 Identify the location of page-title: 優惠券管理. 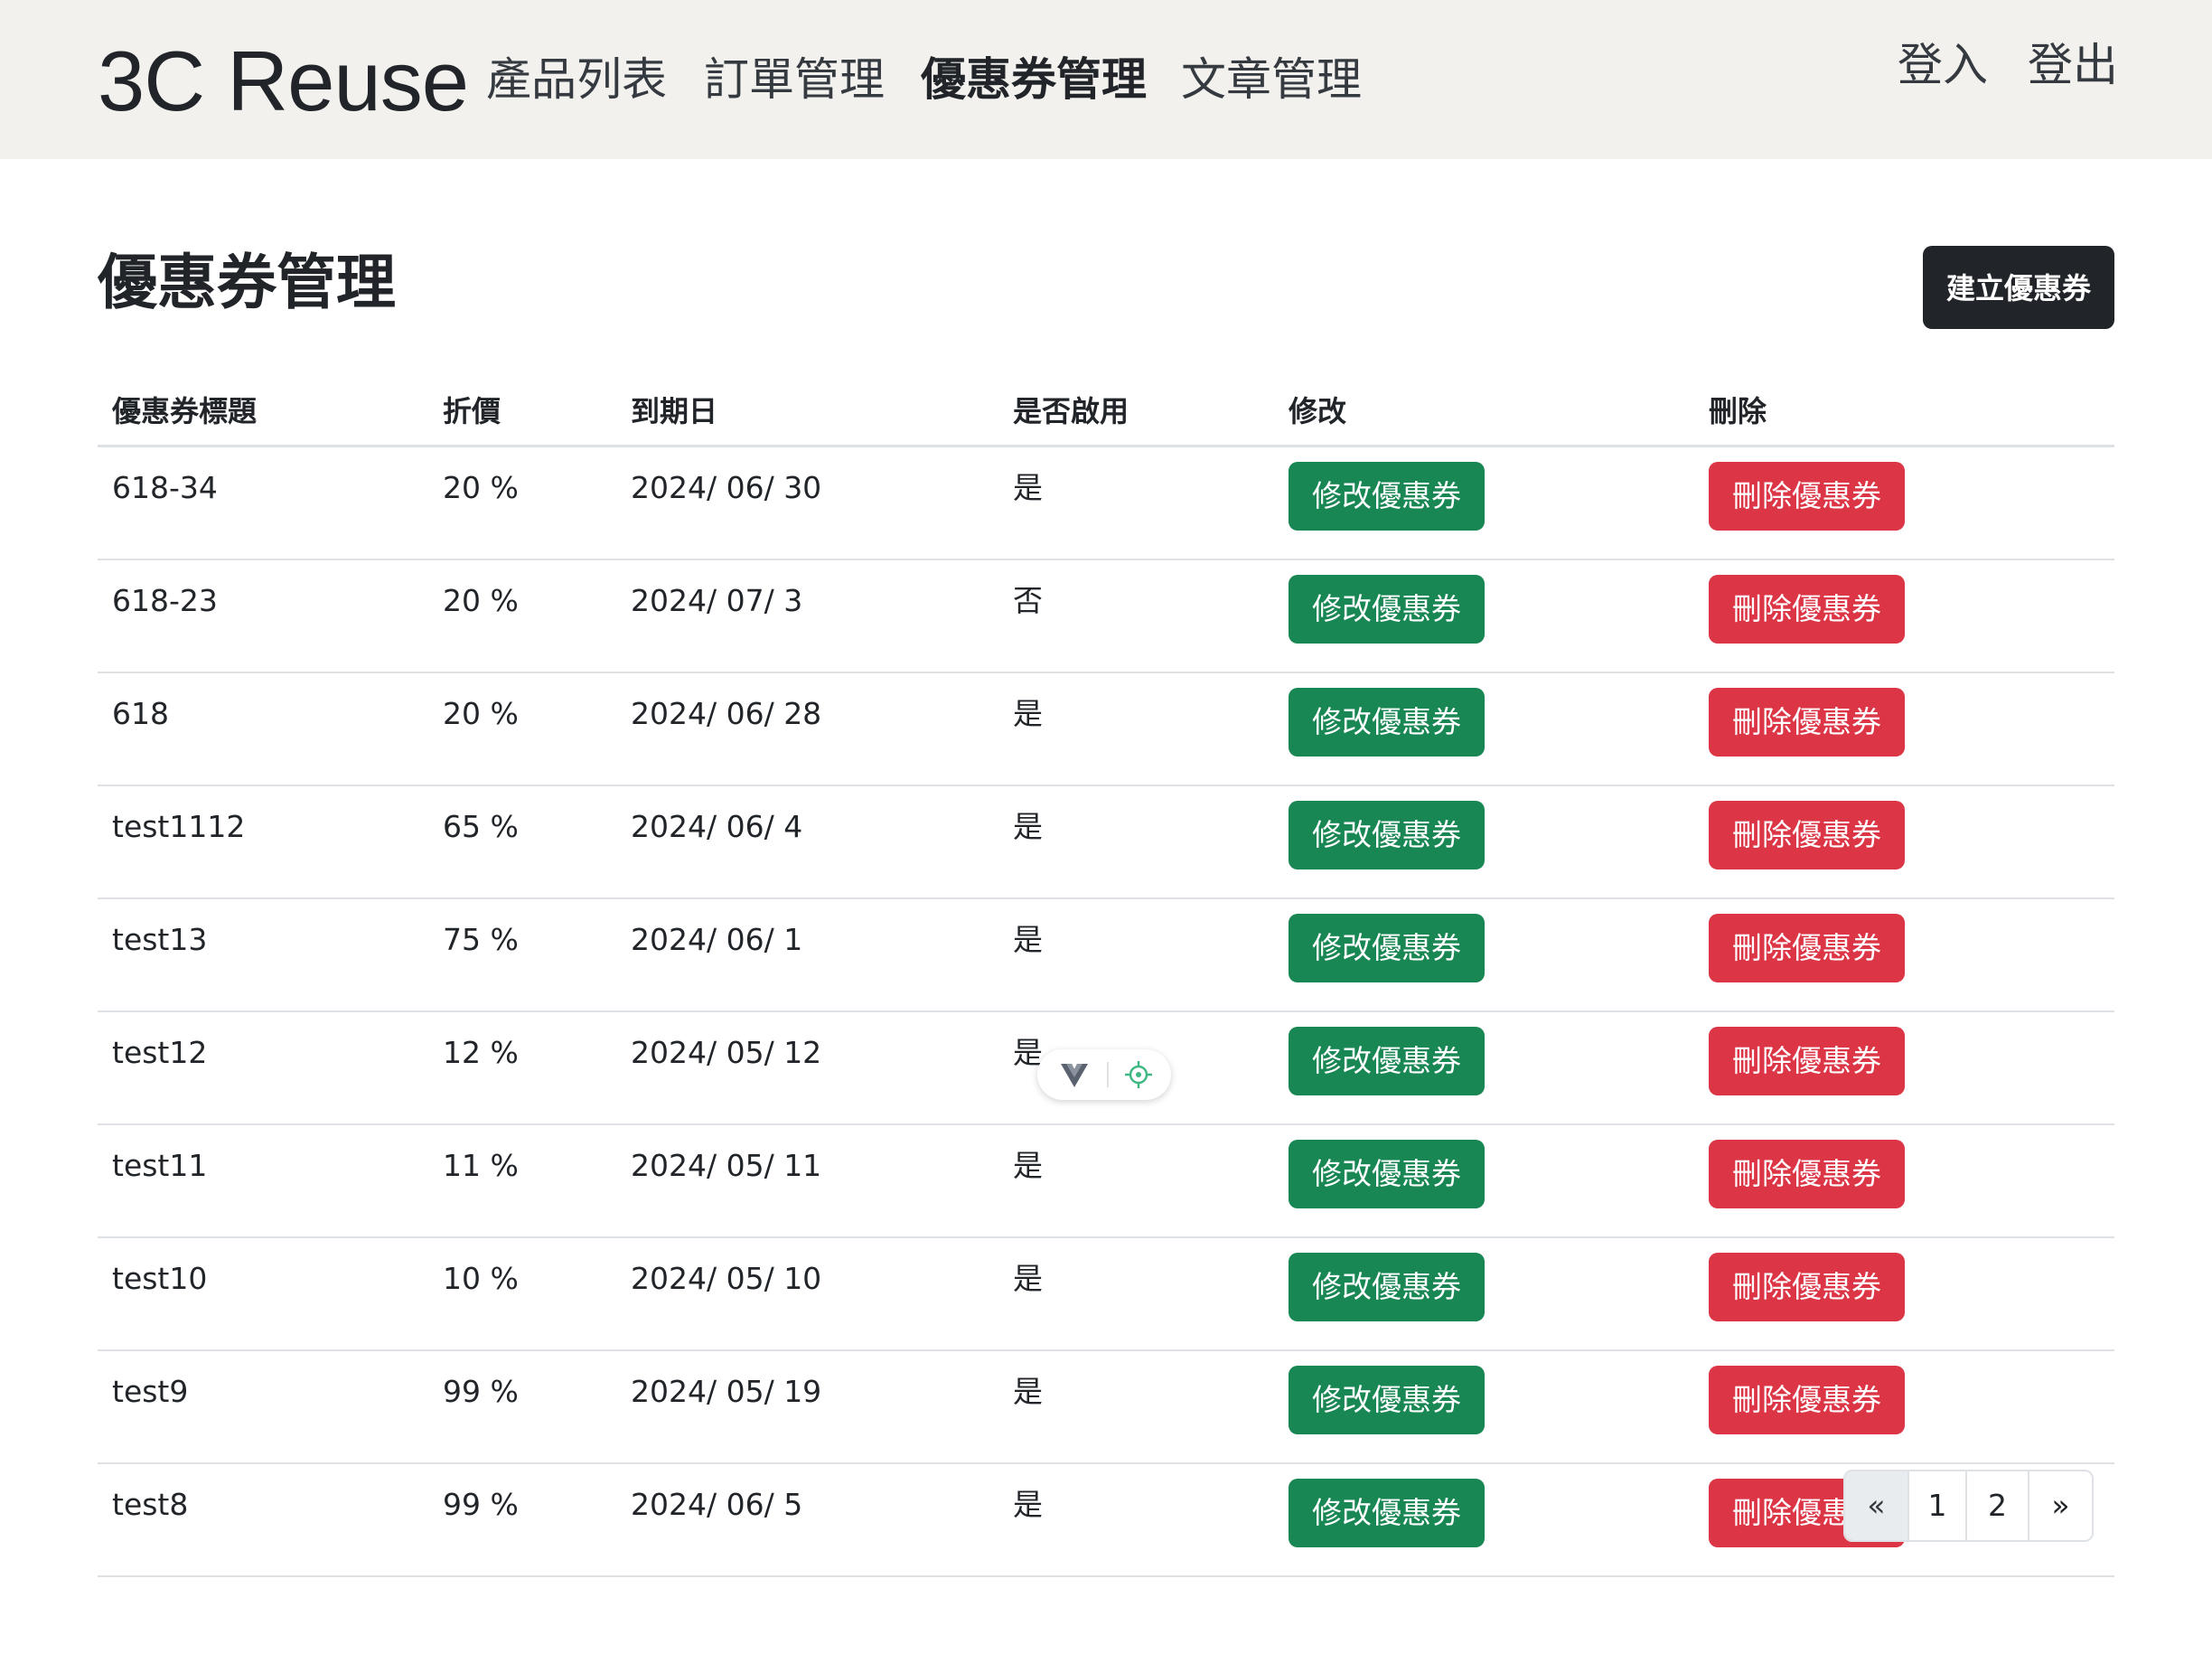
(247, 282).